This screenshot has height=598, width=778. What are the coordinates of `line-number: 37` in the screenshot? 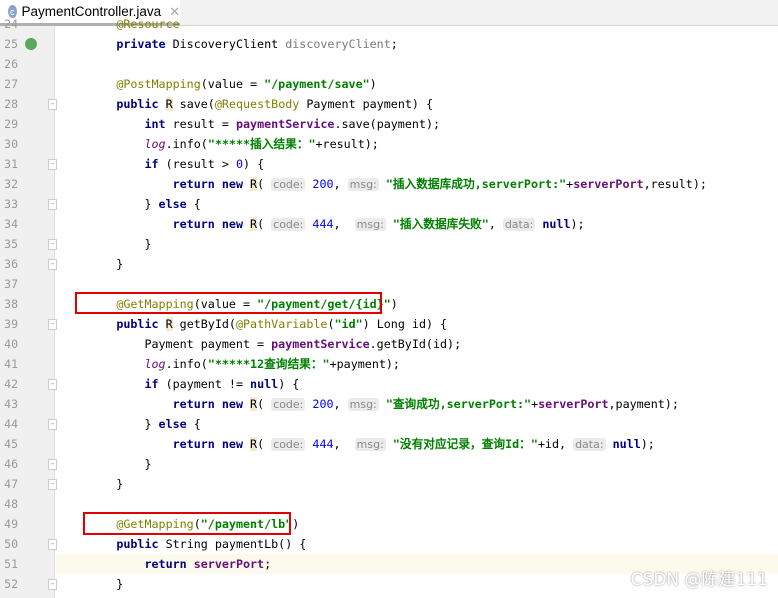 It's located at (11, 284).